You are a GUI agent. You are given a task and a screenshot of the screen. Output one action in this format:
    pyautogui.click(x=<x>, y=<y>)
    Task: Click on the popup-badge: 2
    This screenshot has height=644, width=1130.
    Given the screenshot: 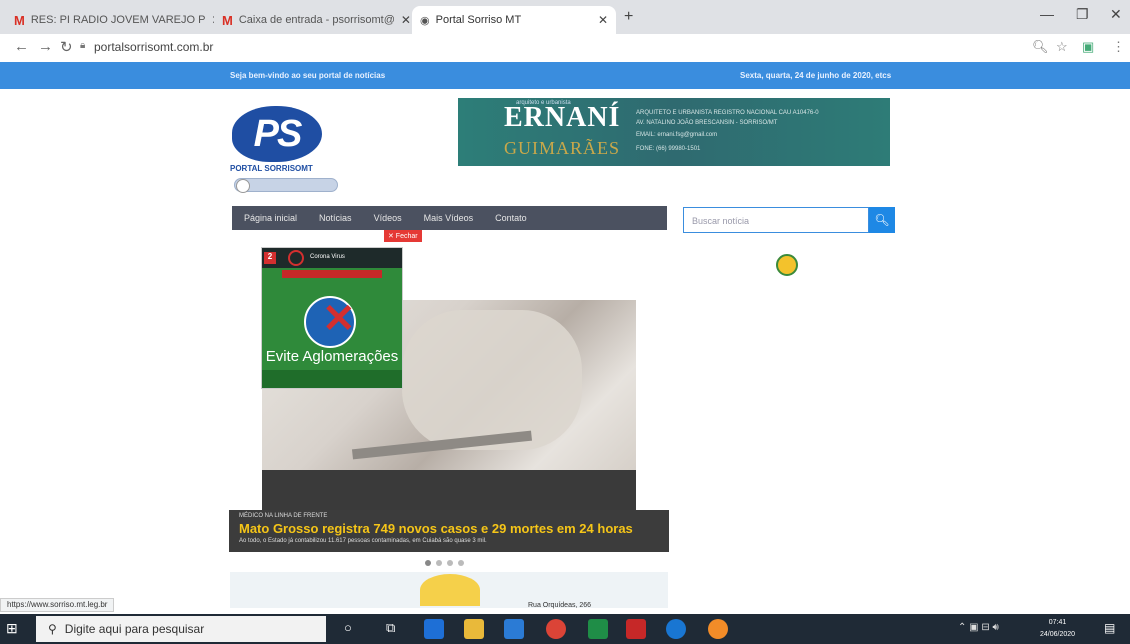 What is the action you would take?
    pyautogui.click(x=270, y=258)
    